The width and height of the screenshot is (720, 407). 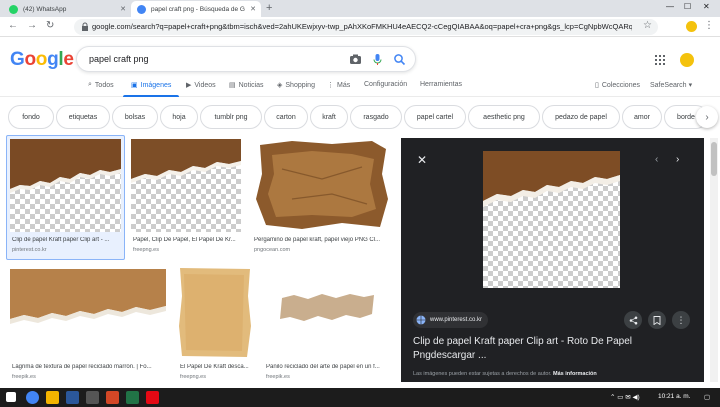 What do you see at coordinates (456, 320) in the screenshot?
I see `source-domain: www.pinterest.co.kr` at bounding box center [456, 320].